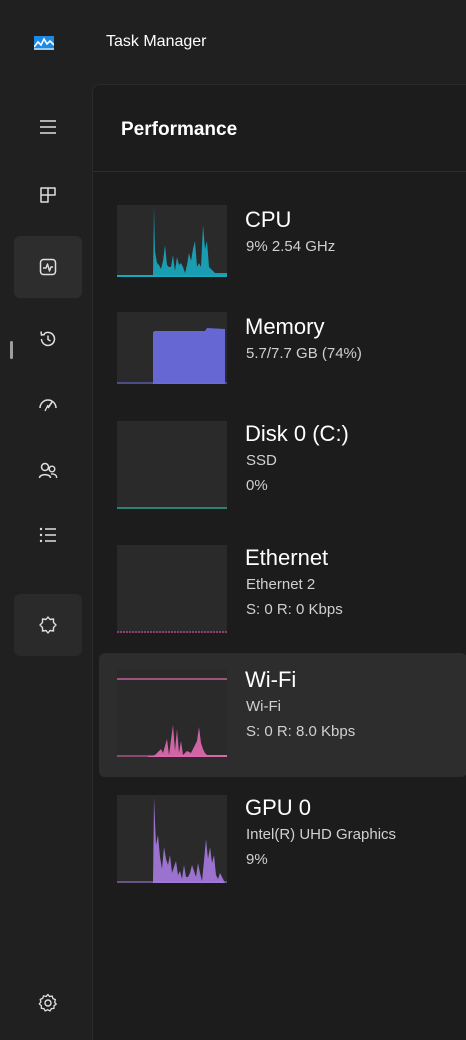 This screenshot has height=1040, width=466. I want to click on resource-name-wifi: Wi-Fi, so click(271, 679).